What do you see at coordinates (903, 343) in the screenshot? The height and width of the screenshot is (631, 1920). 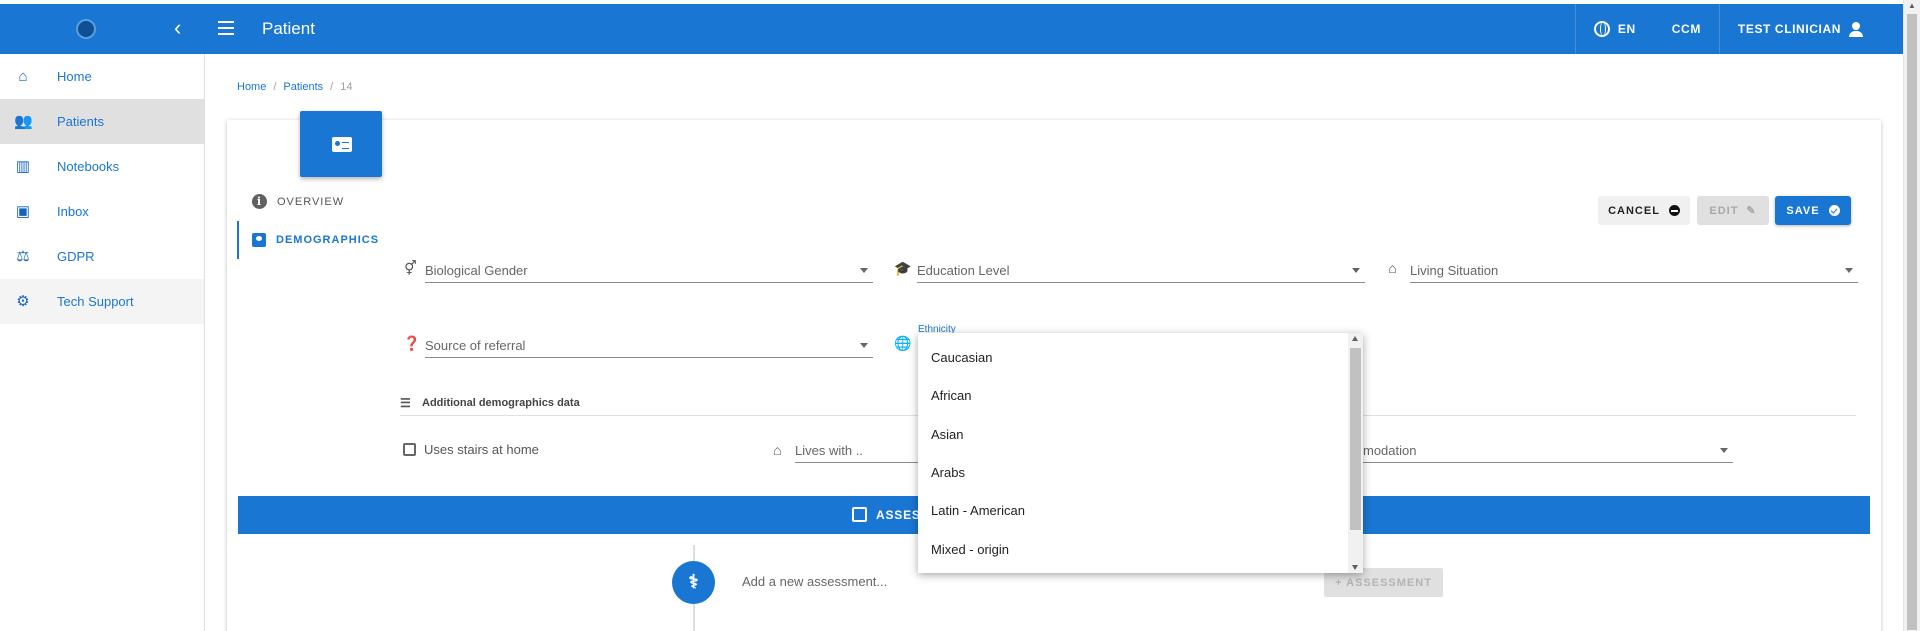 I see `globe-icon: 🌐` at bounding box center [903, 343].